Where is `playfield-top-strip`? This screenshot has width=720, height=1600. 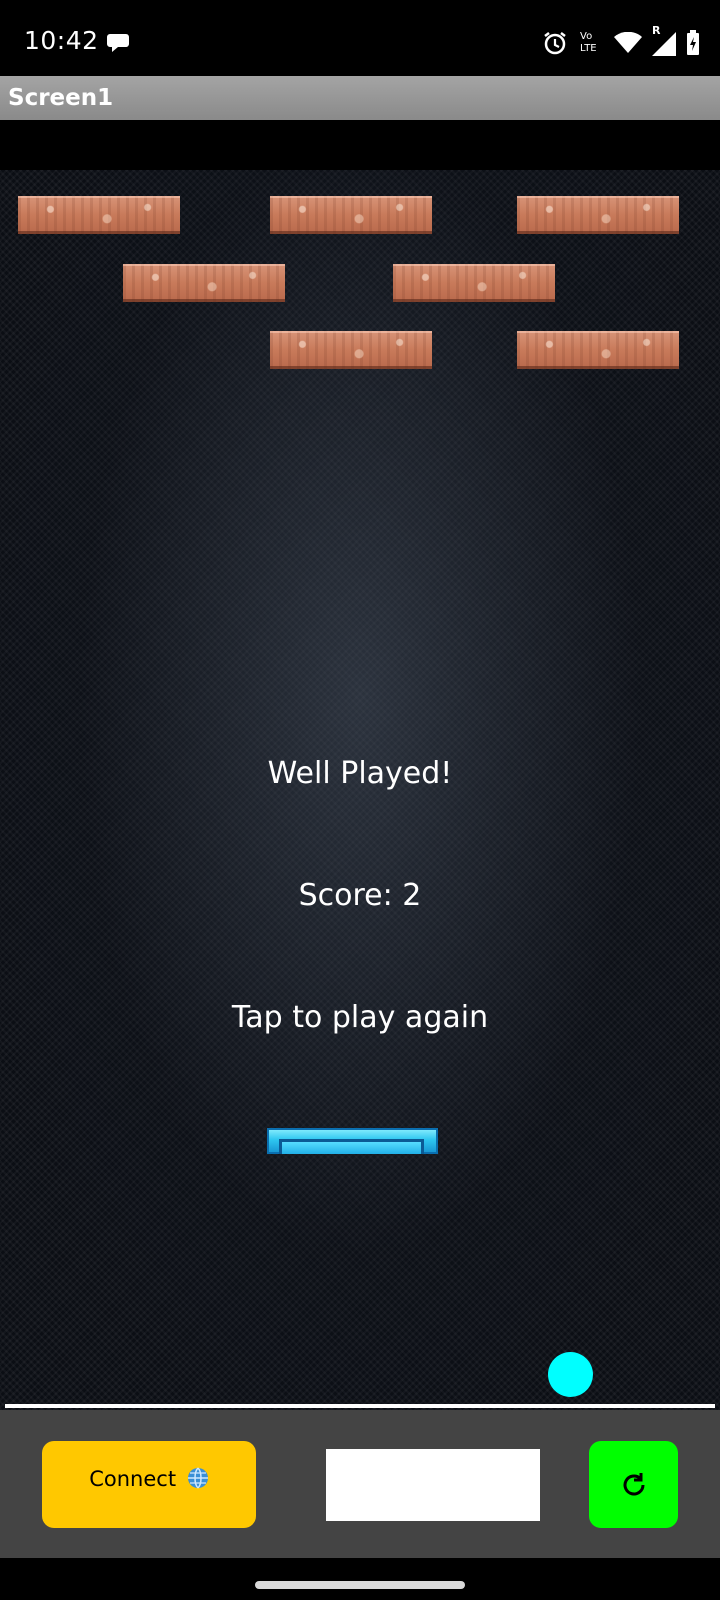 playfield-top-strip is located at coordinates (360, 145).